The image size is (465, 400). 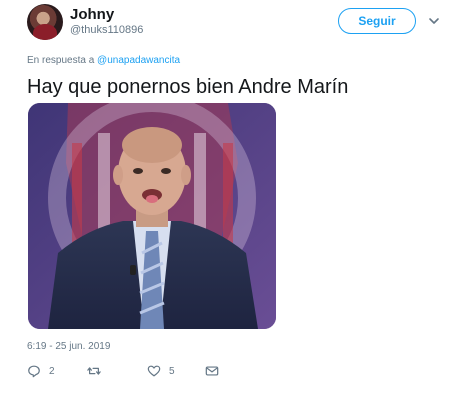 What do you see at coordinates (188, 87) in the screenshot?
I see `tweet-text: Hay que ponernos bien Andre Marín` at bounding box center [188, 87].